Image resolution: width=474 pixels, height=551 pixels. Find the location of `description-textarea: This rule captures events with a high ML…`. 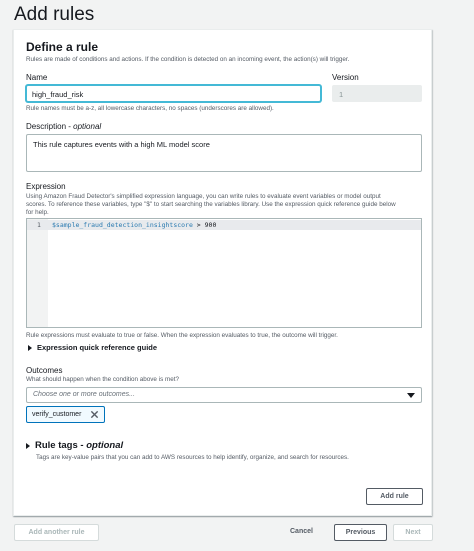

description-textarea: This rule captures events with a high ML… is located at coordinates (224, 153).